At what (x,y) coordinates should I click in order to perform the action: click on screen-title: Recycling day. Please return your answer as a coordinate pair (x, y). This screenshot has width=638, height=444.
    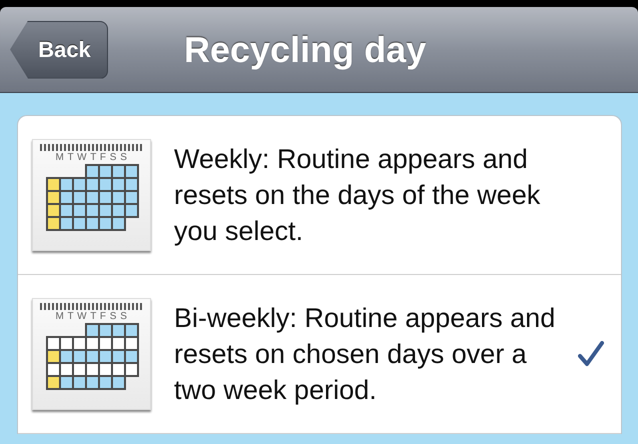
    Looking at the image, I should click on (305, 49).